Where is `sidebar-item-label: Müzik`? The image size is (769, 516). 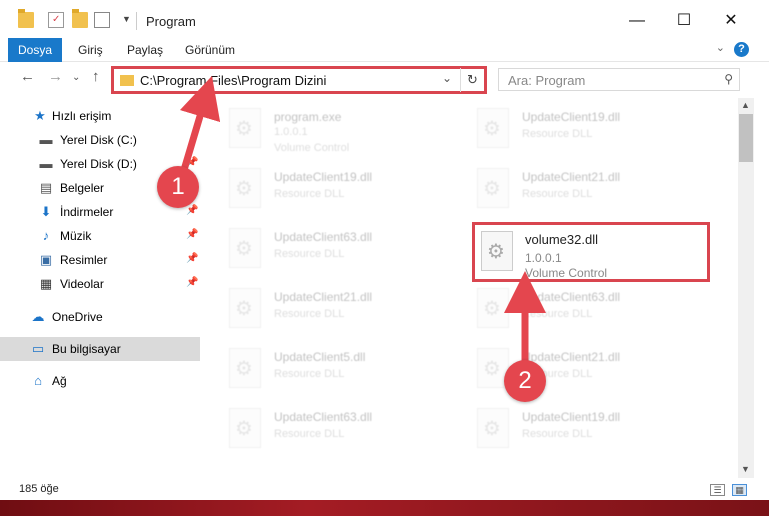
sidebar-item-label: Müzik is located at coordinates (76, 236).